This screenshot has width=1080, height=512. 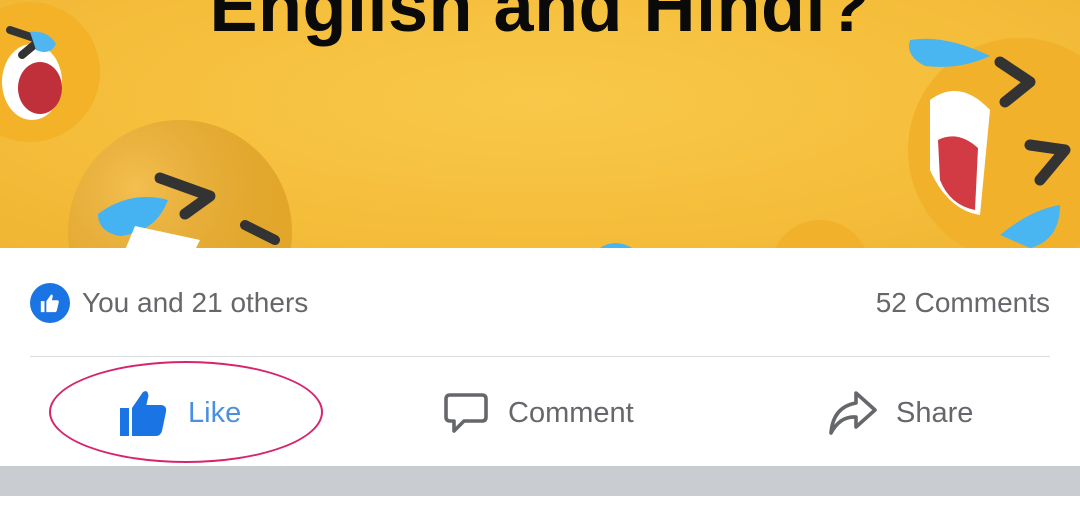 I want to click on speech-bubble-icon, so click(x=466, y=413).